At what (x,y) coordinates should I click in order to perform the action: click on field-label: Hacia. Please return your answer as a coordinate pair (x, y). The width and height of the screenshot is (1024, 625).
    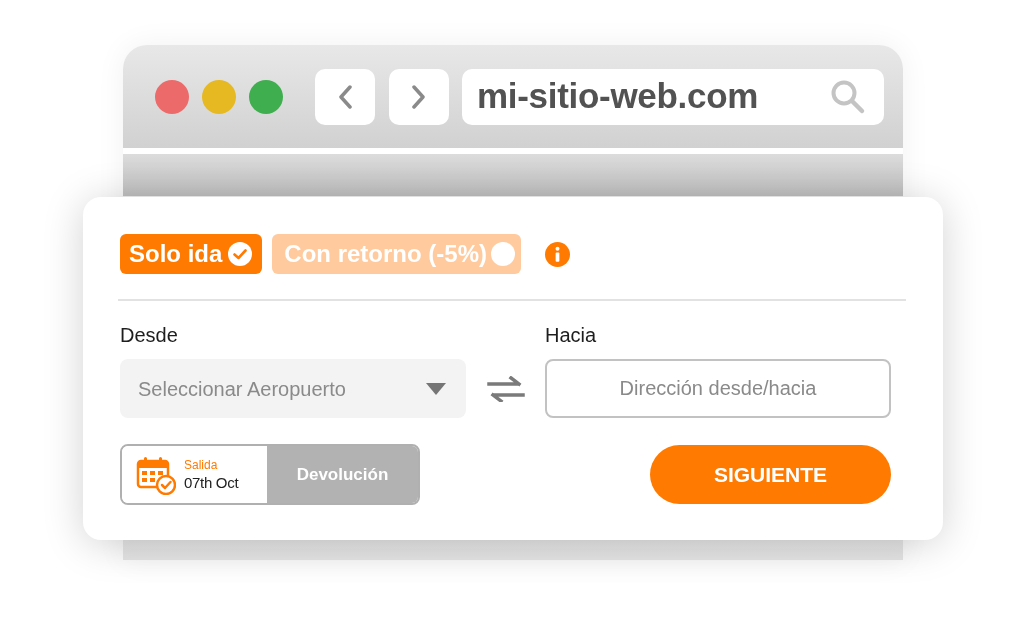
    Looking at the image, I should click on (571, 335).